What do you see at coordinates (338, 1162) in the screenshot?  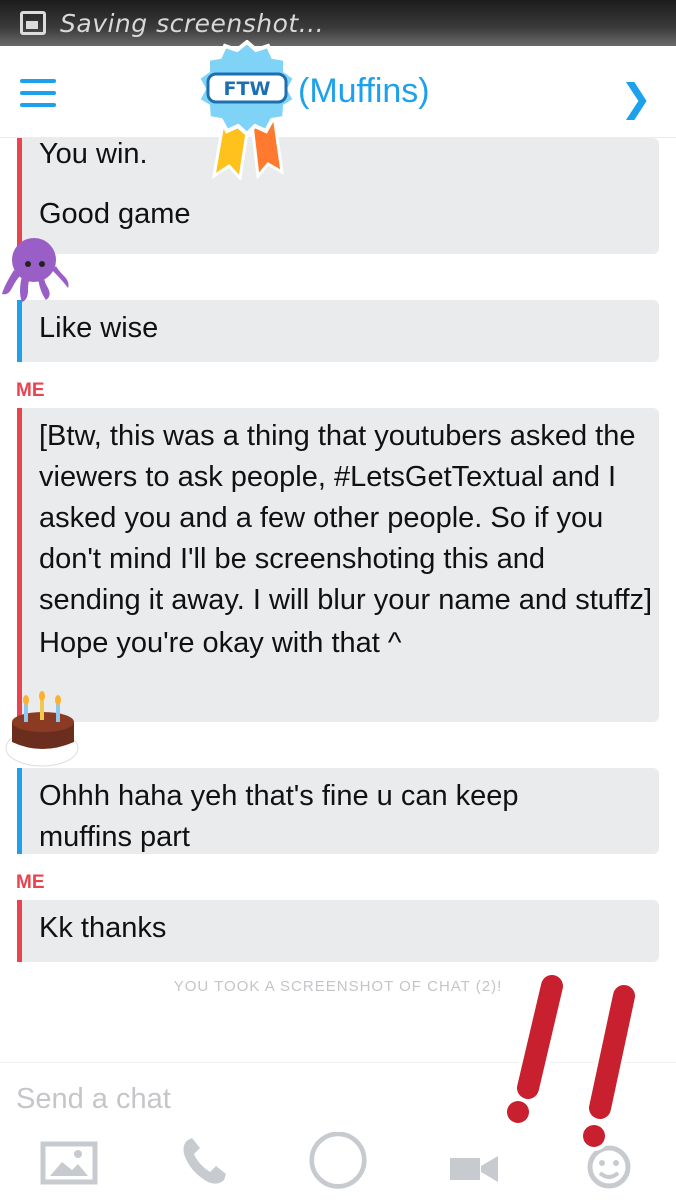 I see `capture-button-icon` at bounding box center [338, 1162].